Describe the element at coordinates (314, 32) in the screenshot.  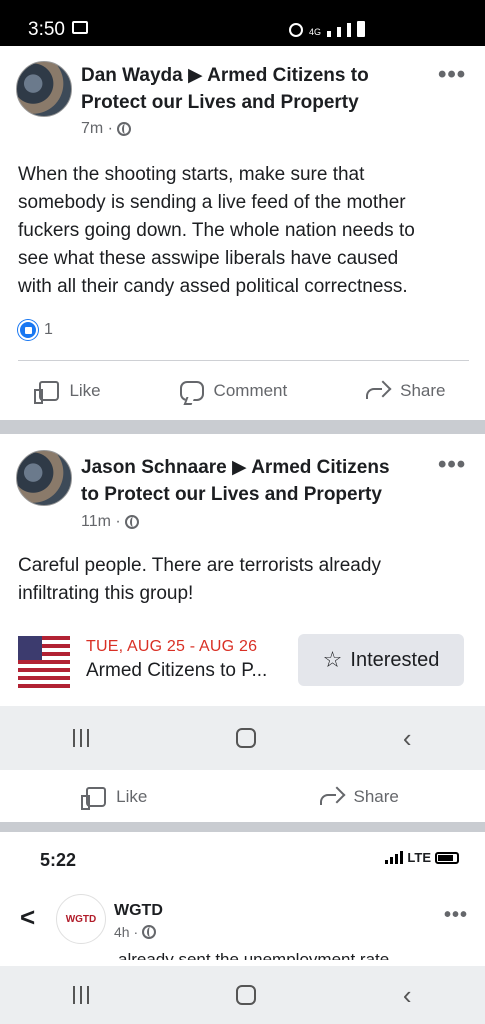
I see `network-type: 4G` at that location.